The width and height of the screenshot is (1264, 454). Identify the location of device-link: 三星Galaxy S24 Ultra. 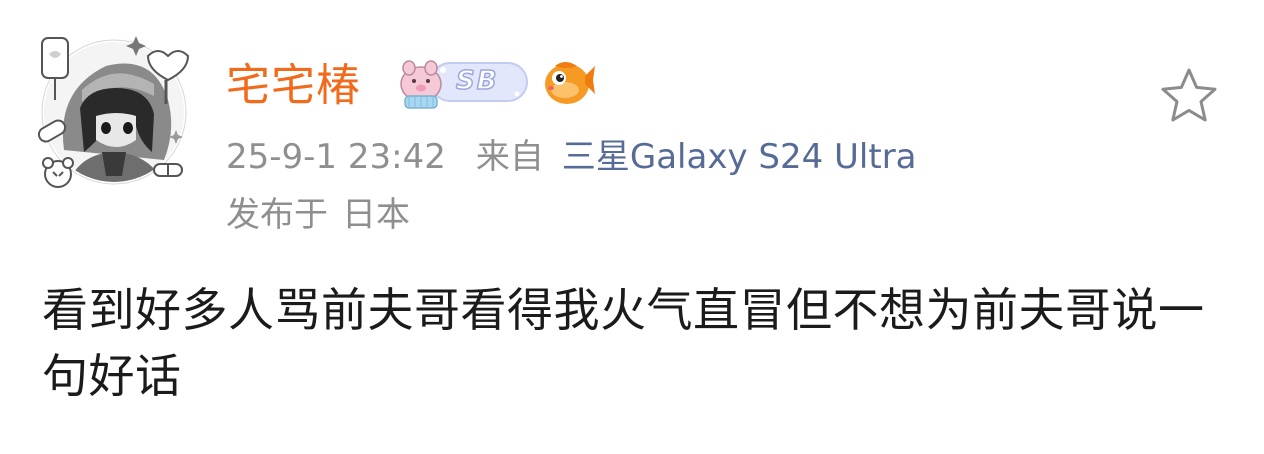
(739, 157).